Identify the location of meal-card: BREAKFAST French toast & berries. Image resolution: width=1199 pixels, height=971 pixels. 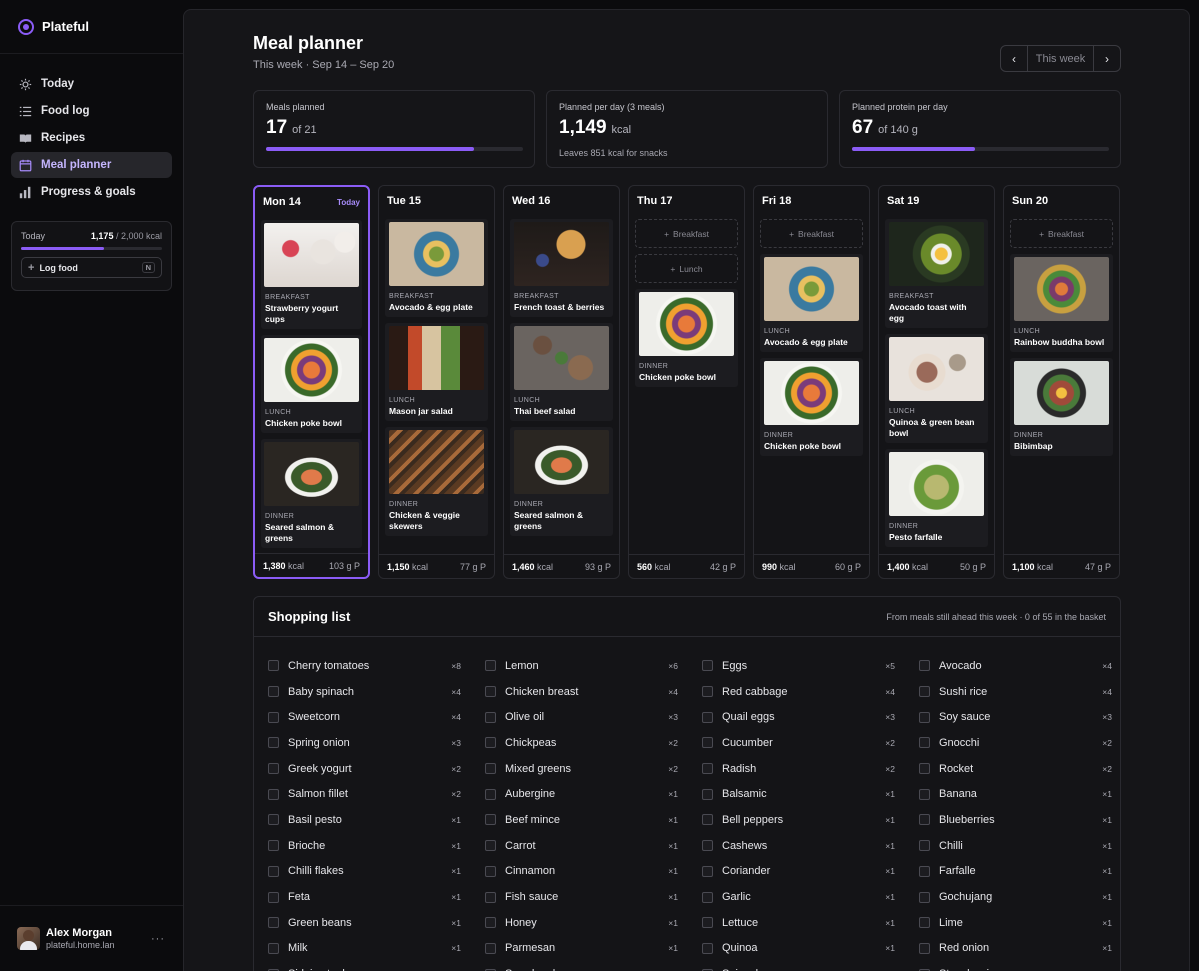
(561, 268).